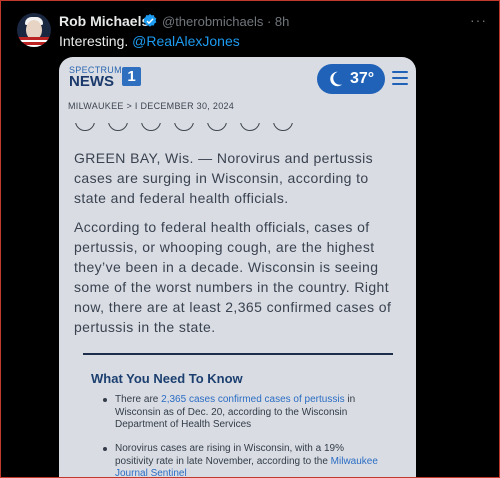 The width and height of the screenshot is (500, 478). What do you see at coordinates (131, 76) in the screenshot?
I see `logo-number: 1` at bounding box center [131, 76].